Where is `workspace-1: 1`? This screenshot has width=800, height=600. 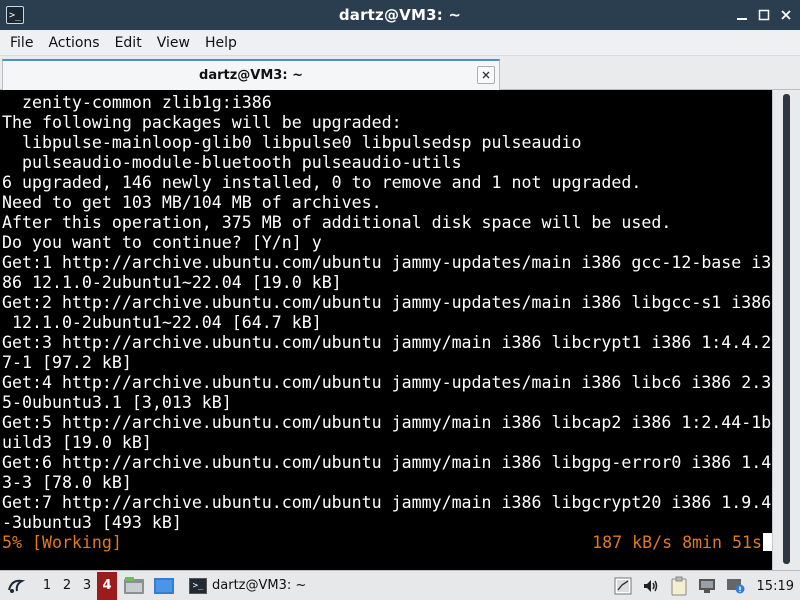 workspace-1: 1 is located at coordinates (47, 586).